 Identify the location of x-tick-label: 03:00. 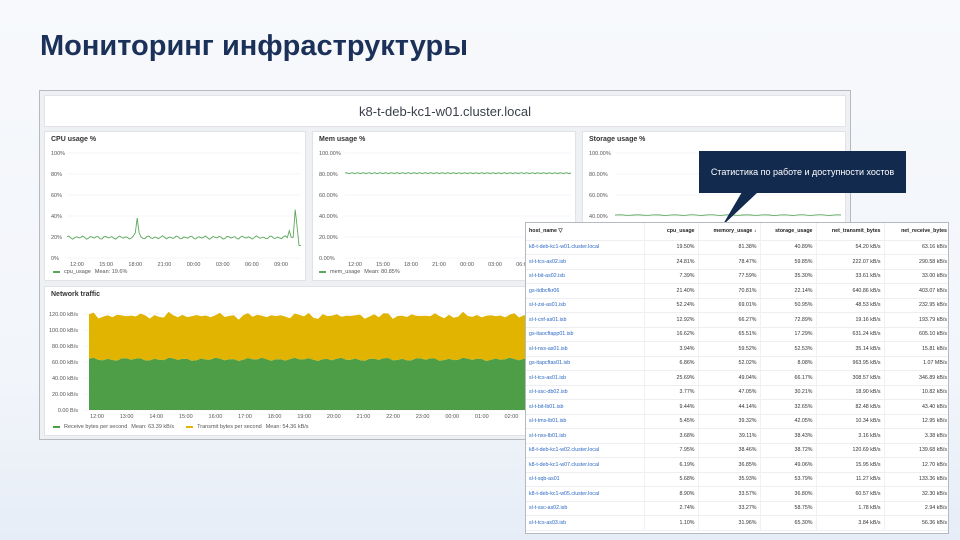
(495, 265).